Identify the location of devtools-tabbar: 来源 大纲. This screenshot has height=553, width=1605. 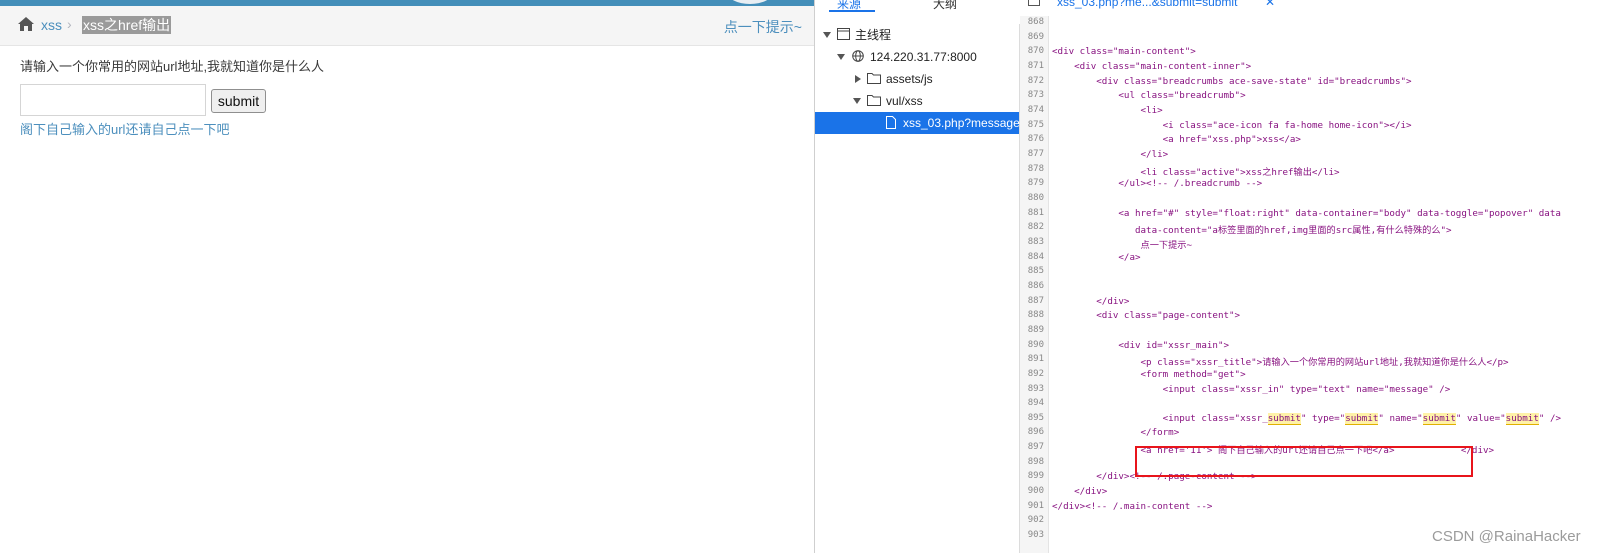
(917, 6).